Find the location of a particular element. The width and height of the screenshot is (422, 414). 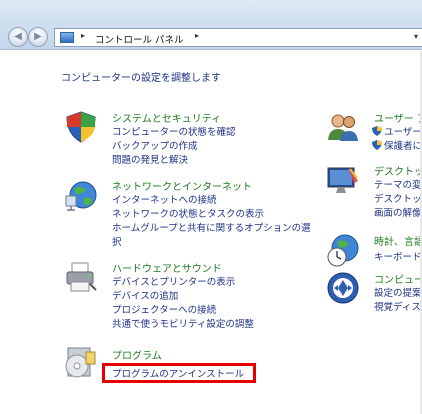

link-create-backup: バックアップの作成 is located at coordinates (155, 145).